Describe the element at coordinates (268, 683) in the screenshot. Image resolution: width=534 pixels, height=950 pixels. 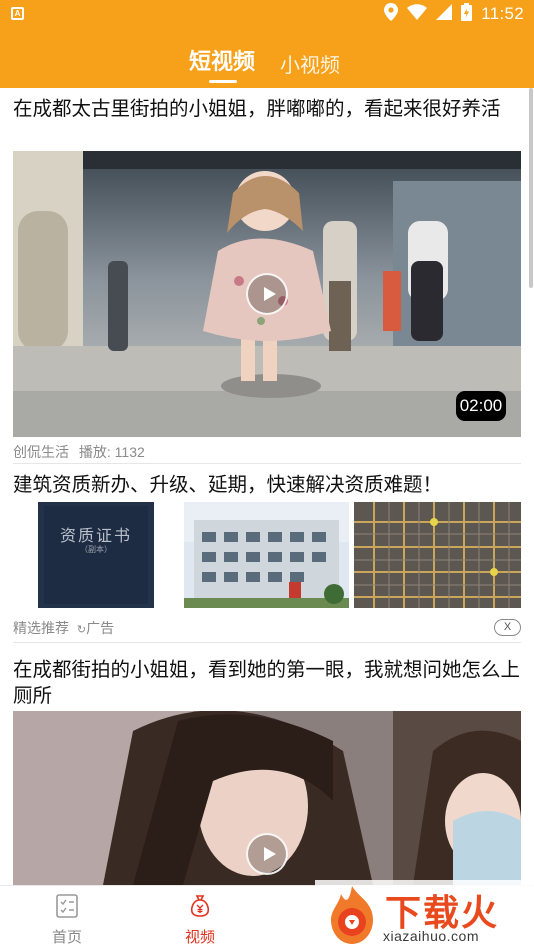
I see `feed-item-title: 在成都街拍的小姐姐，看到她的第一眼，我就想问她怎么上厕所` at that location.